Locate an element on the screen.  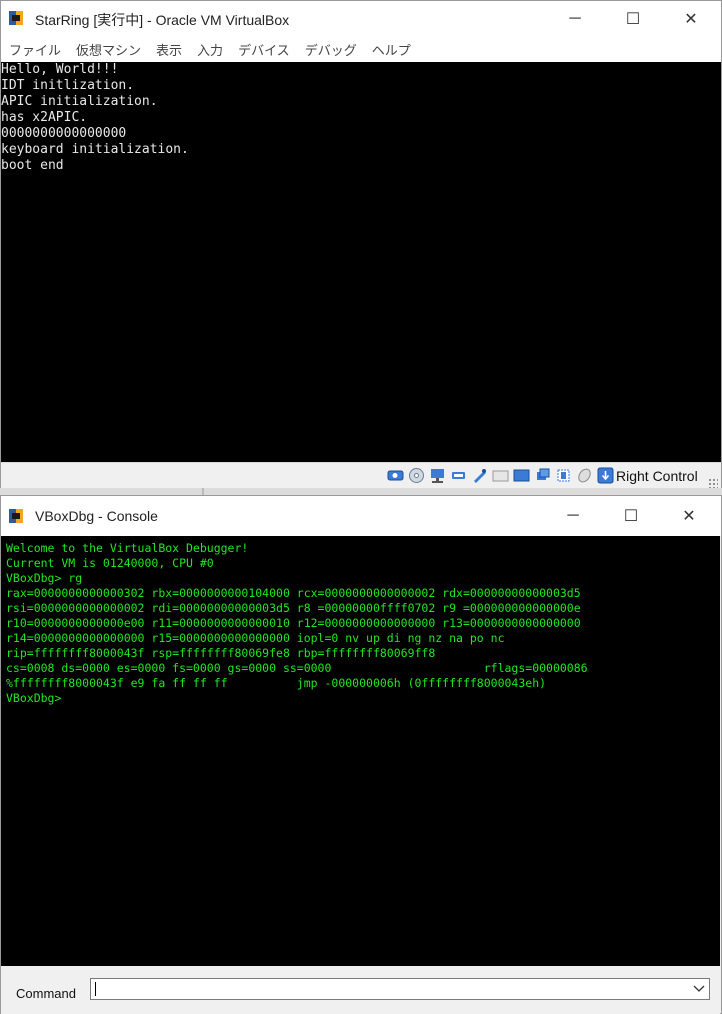
mouse-integration-icon is located at coordinates (584, 475).